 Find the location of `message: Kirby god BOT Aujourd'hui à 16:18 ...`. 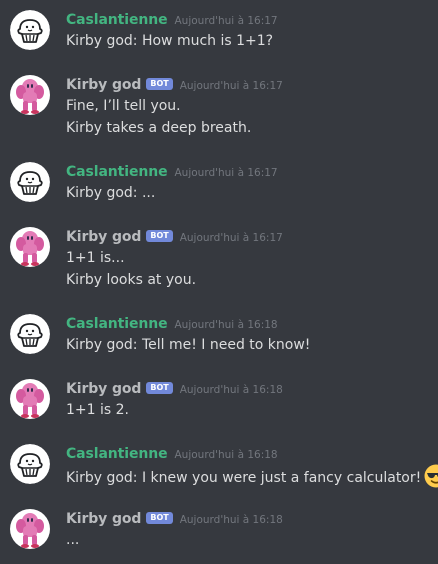

message: Kirby god BOT Aujourd'hui à 16:18 ... is located at coordinates (219, 531).